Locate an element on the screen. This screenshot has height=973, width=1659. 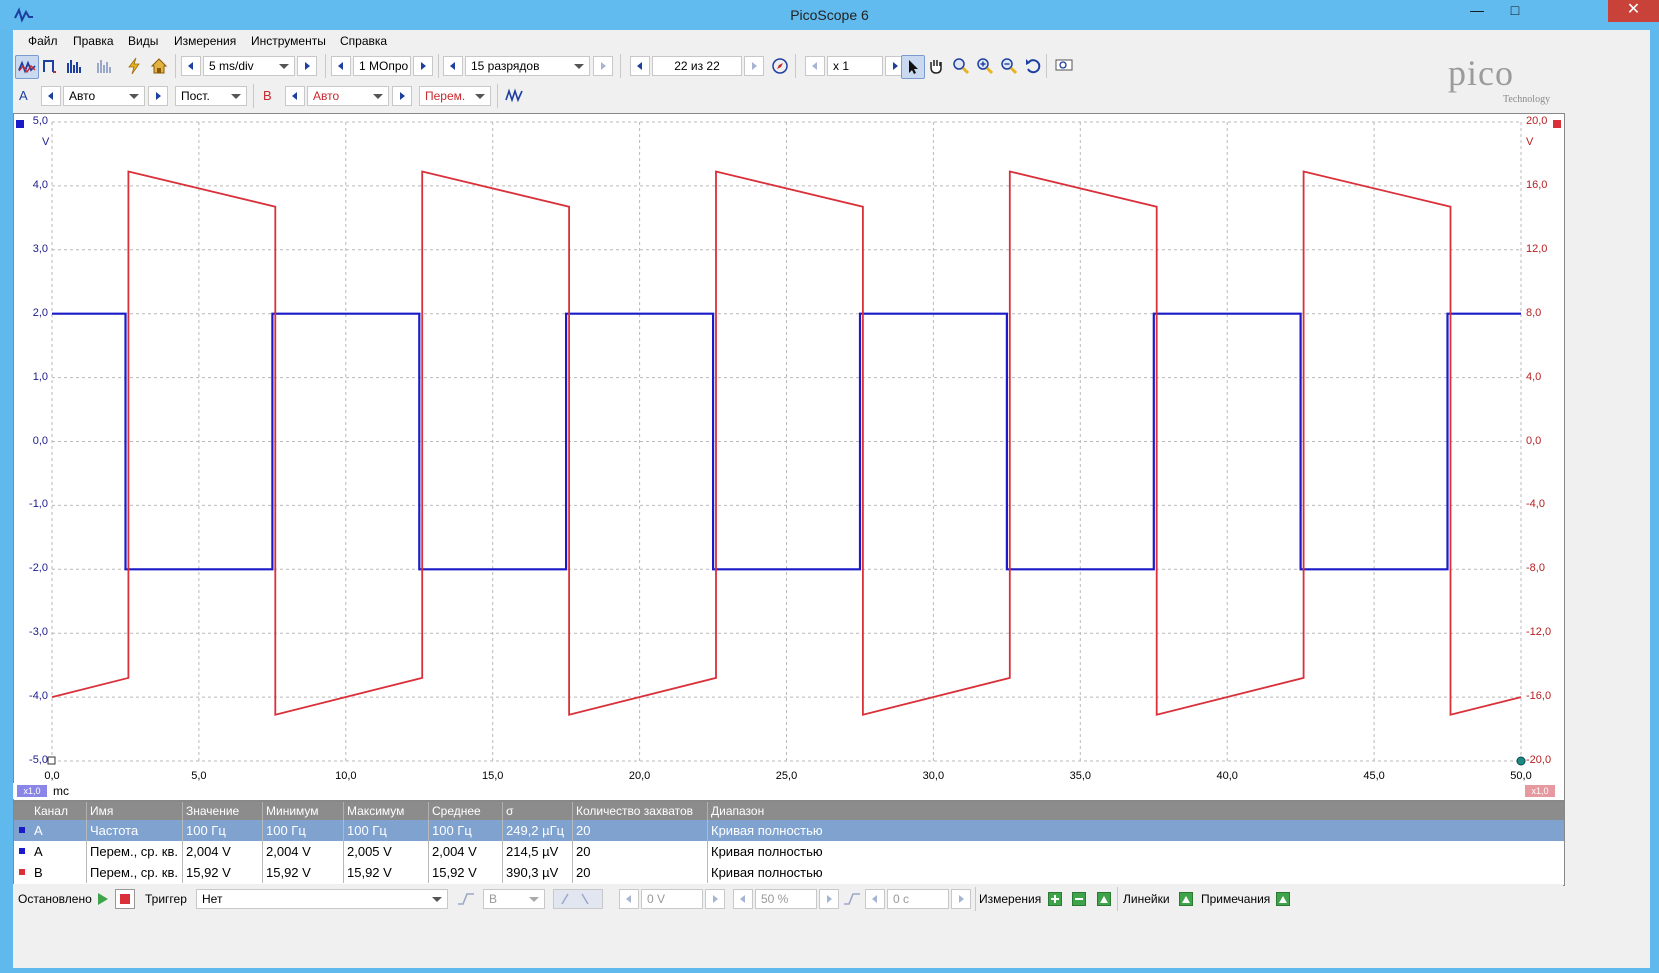
stop-button is located at coordinates (125, 899).